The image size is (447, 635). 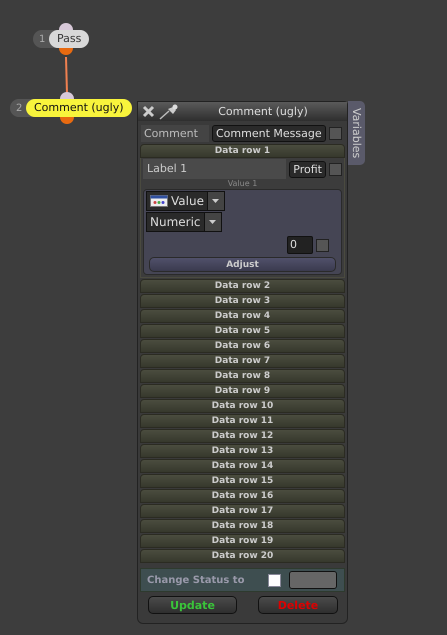 What do you see at coordinates (313, 580) in the screenshot?
I see `status-field` at bounding box center [313, 580].